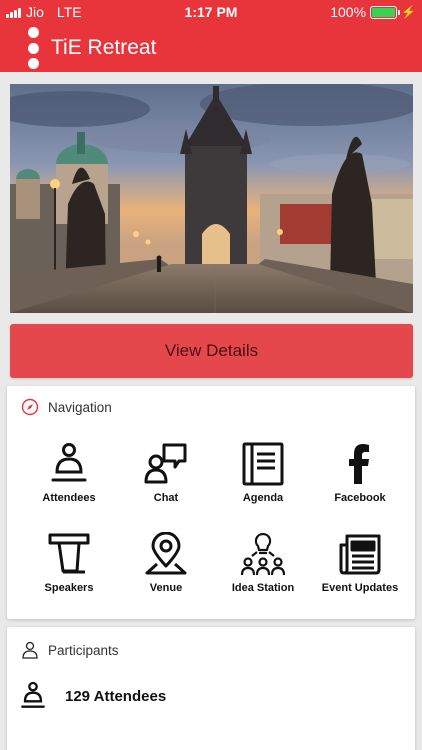 Image resolution: width=422 pixels, height=750 pixels. I want to click on map-pin-icon, so click(166, 553).